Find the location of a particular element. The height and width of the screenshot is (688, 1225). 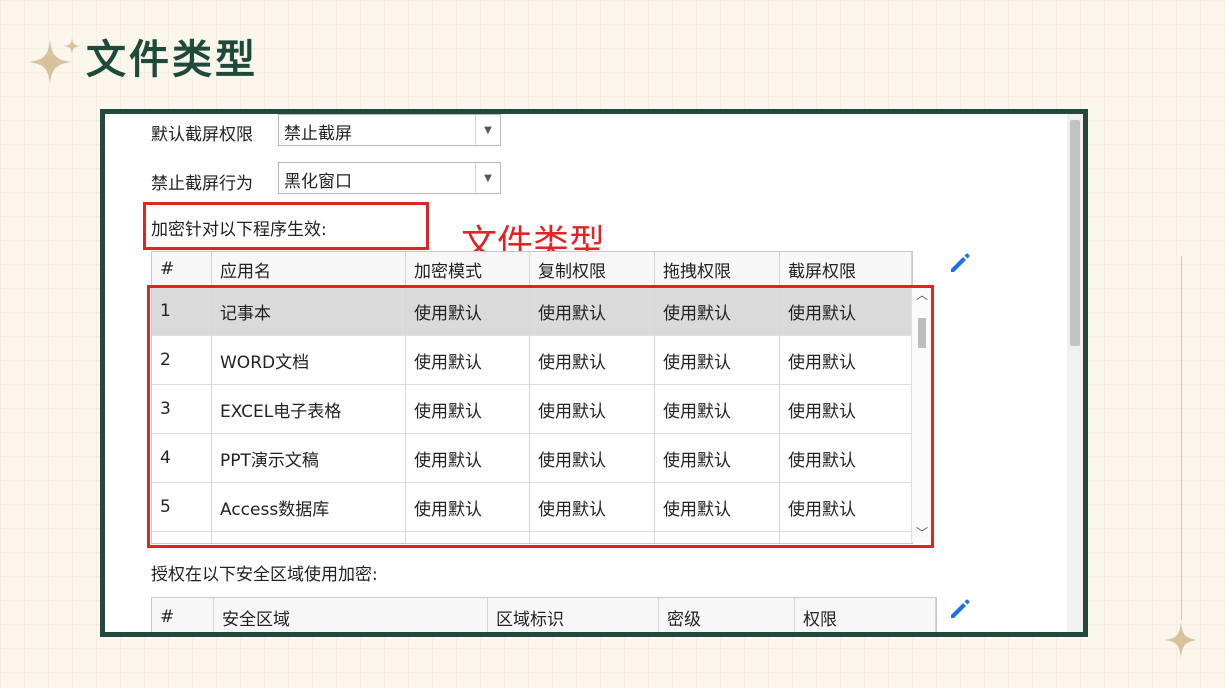

screenshot-permission-select: 禁止截屏 ▼ is located at coordinates (389, 130).